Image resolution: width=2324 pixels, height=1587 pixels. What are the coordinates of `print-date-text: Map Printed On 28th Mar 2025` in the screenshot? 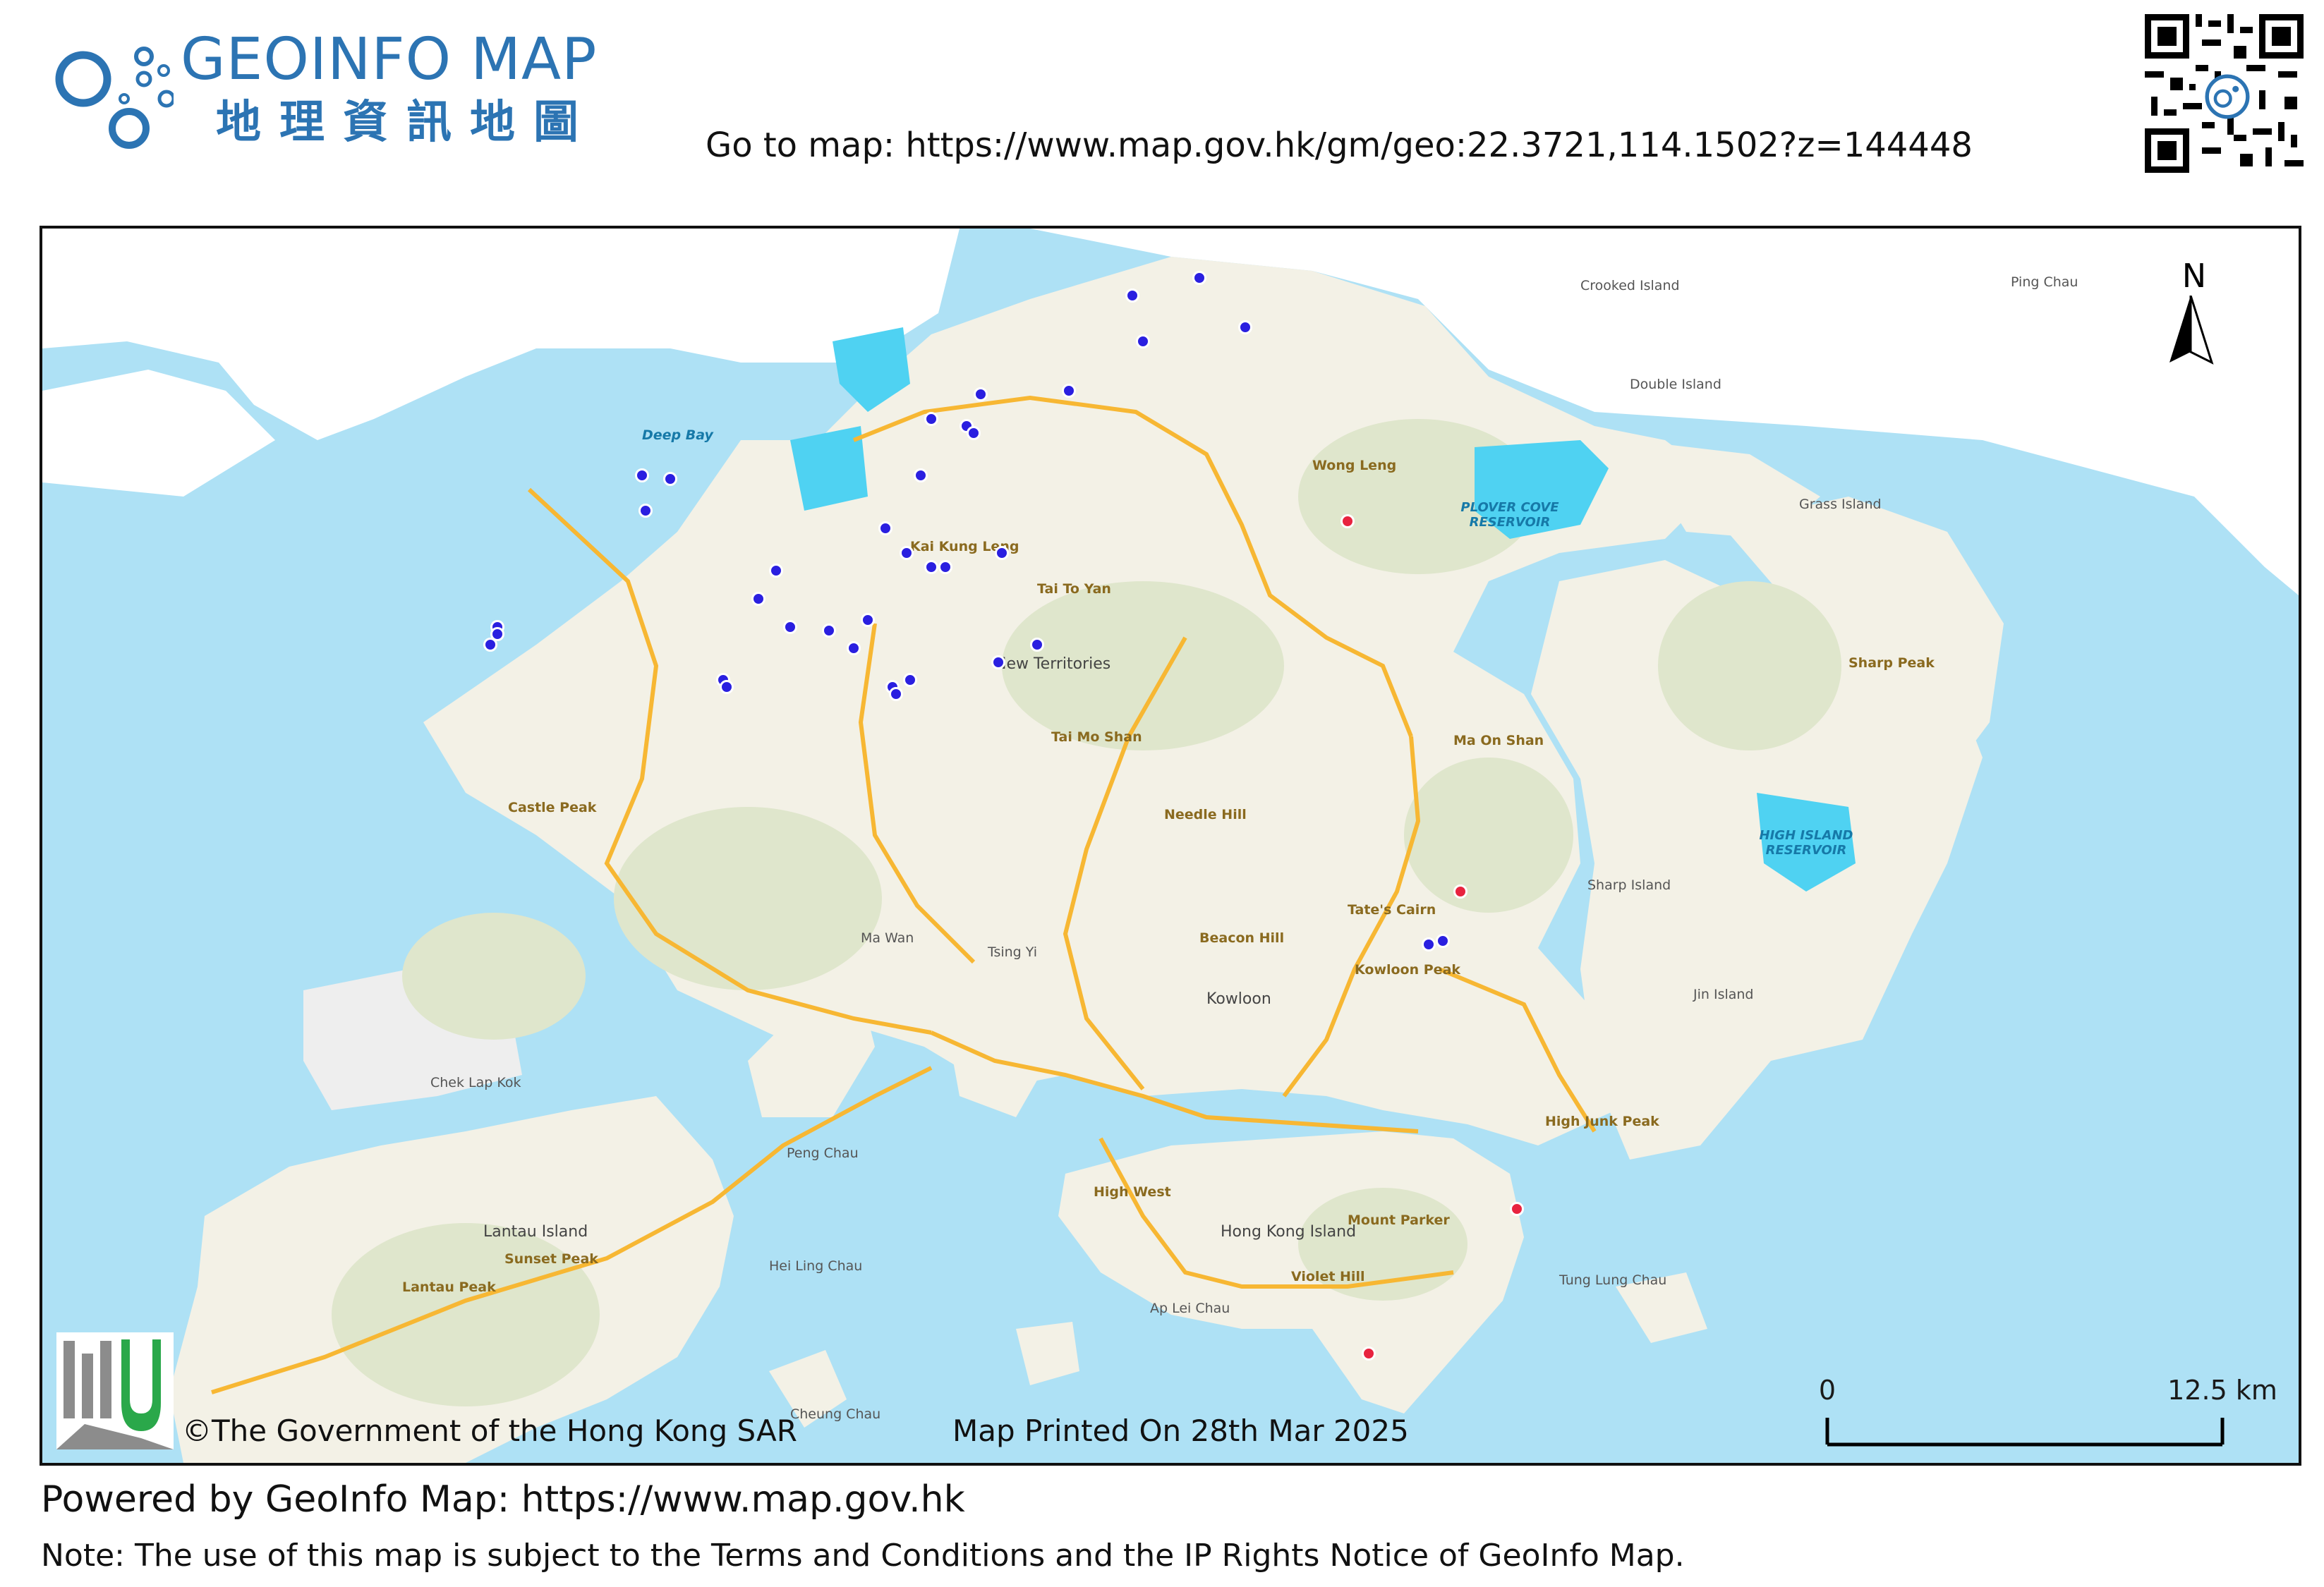 It's located at (1180, 1430).